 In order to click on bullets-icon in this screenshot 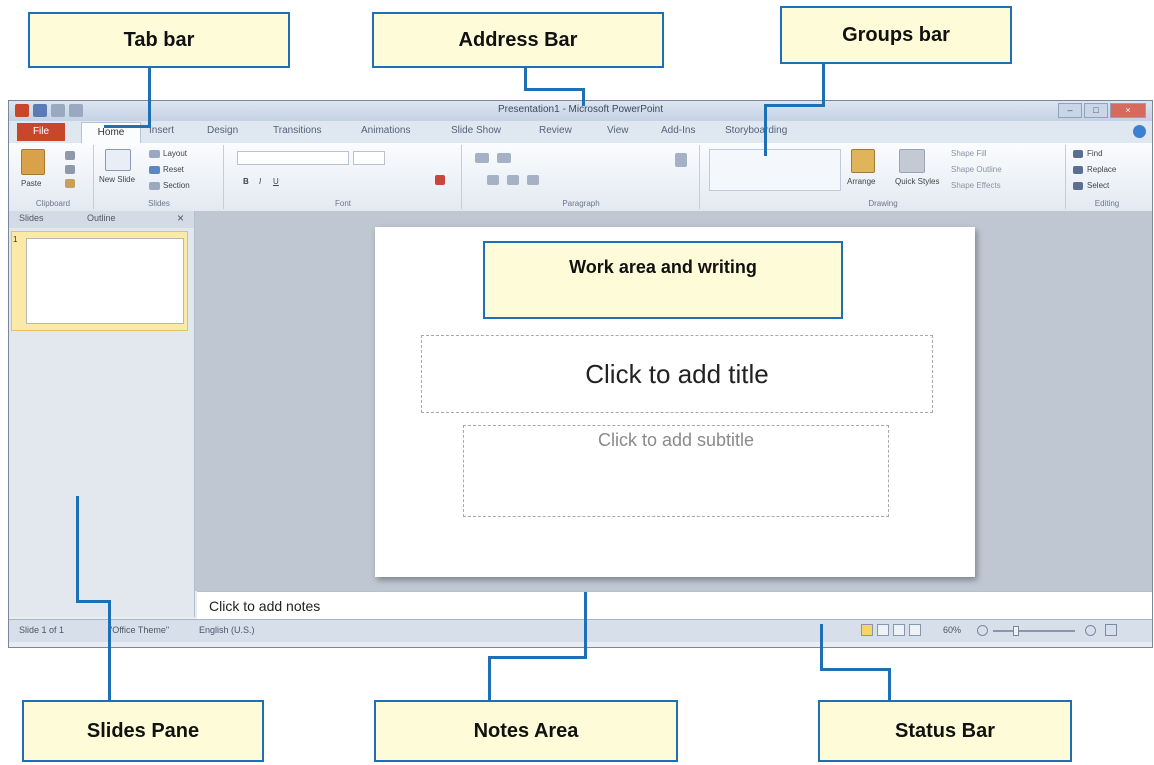, I will do `click(482, 158)`.